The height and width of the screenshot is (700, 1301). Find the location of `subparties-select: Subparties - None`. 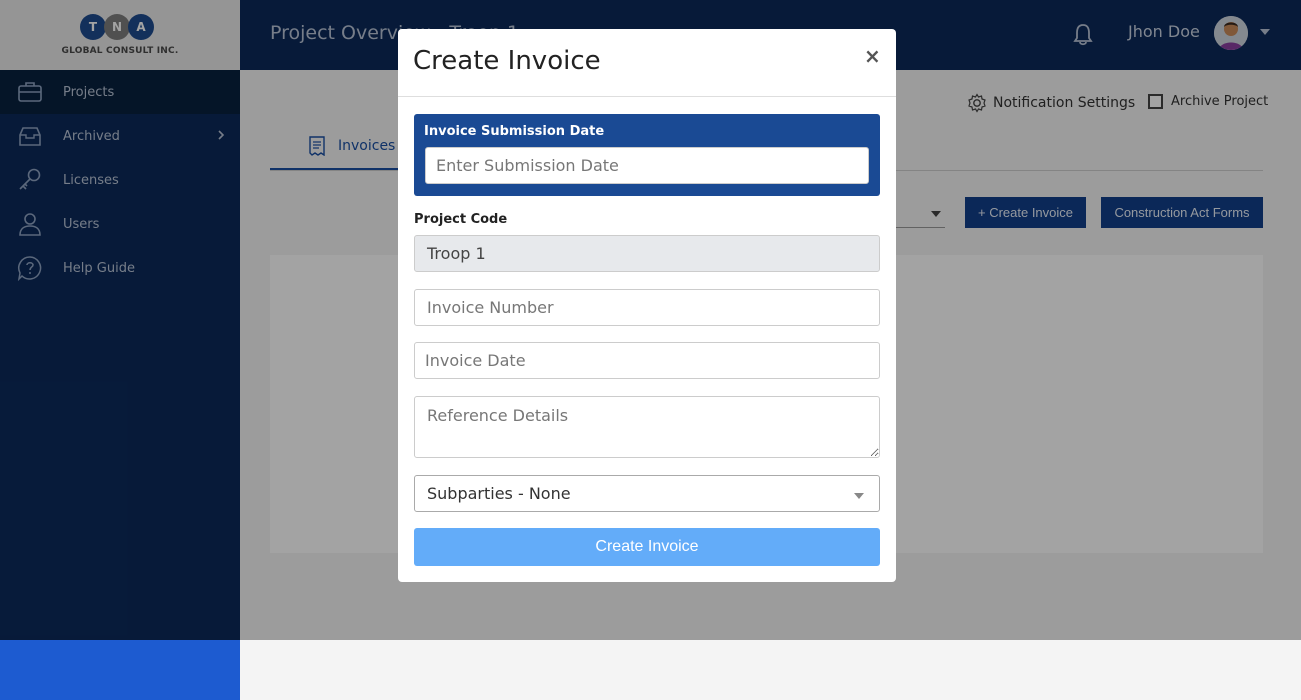

subparties-select: Subparties - None is located at coordinates (647, 493).